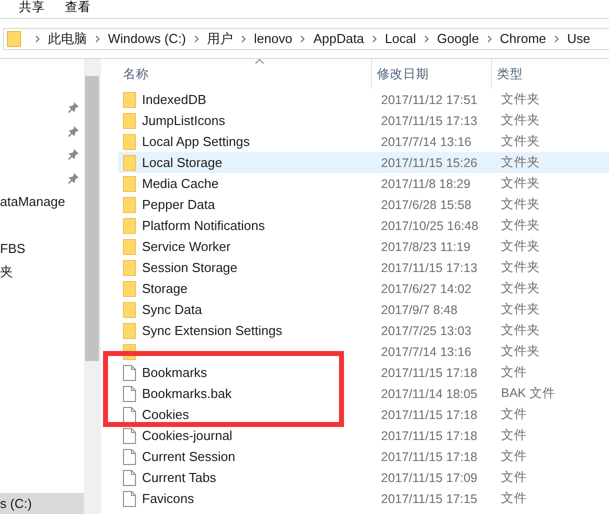 Image resolution: width=609 pixels, height=514 pixels. What do you see at coordinates (174, 99) in the screenshot?
I see `file-name: IndexedDB` at bounding box center [174, 99].